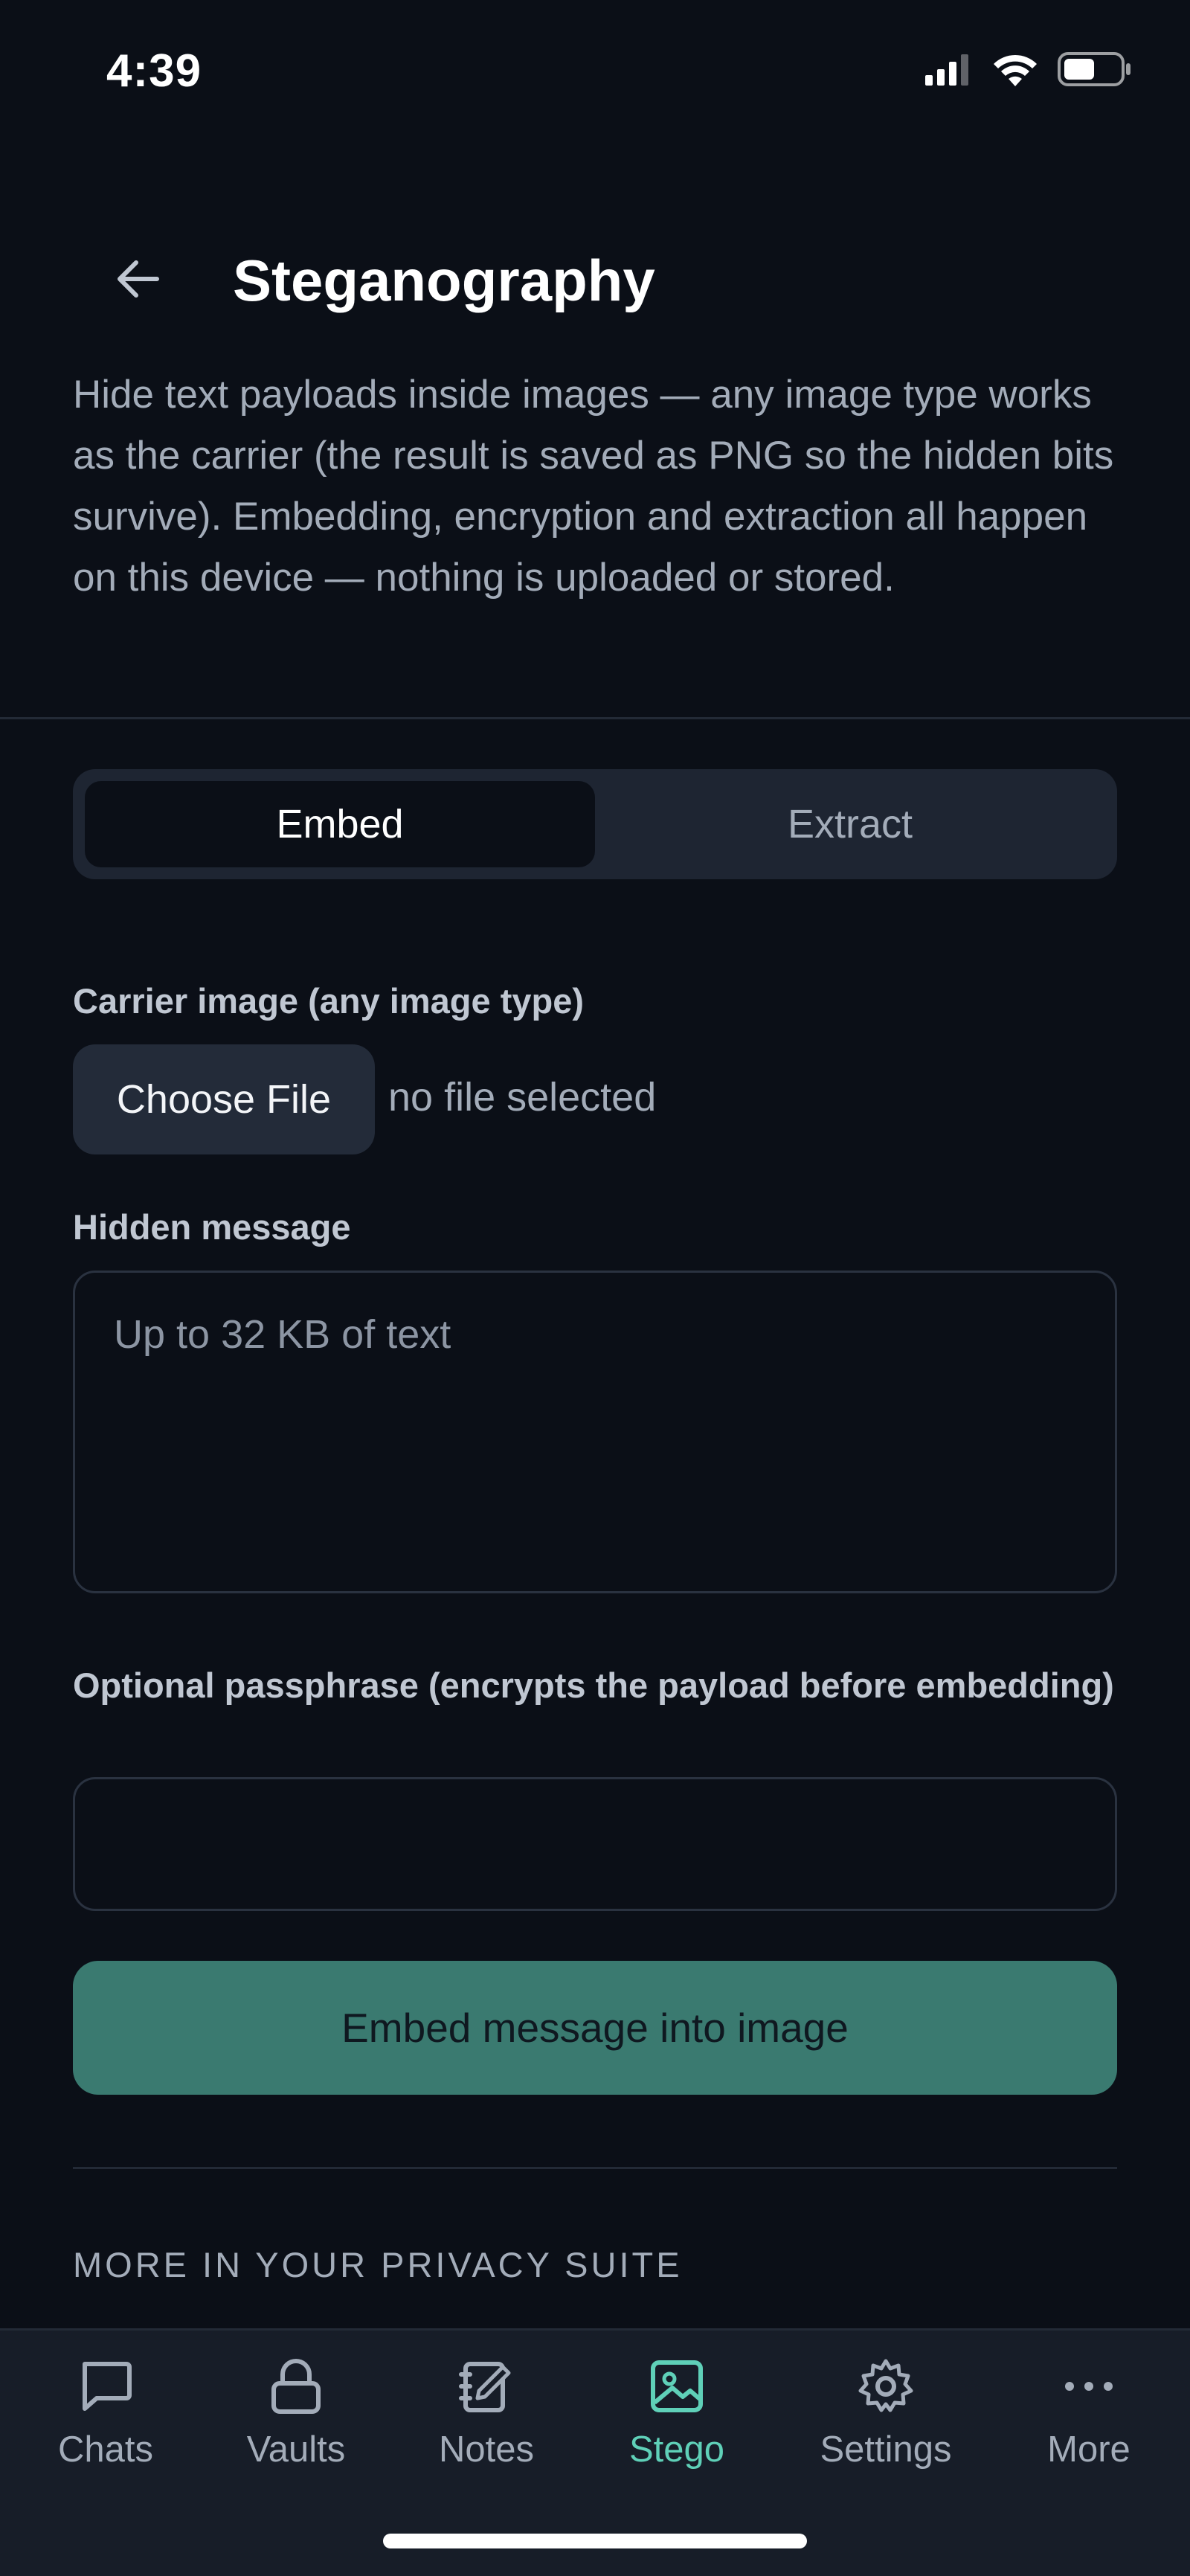  What do you see at coordinates (486, 2449) in the screenshot?
I see `tab-notes-label: Notes` at bounding box center [486, 2449].